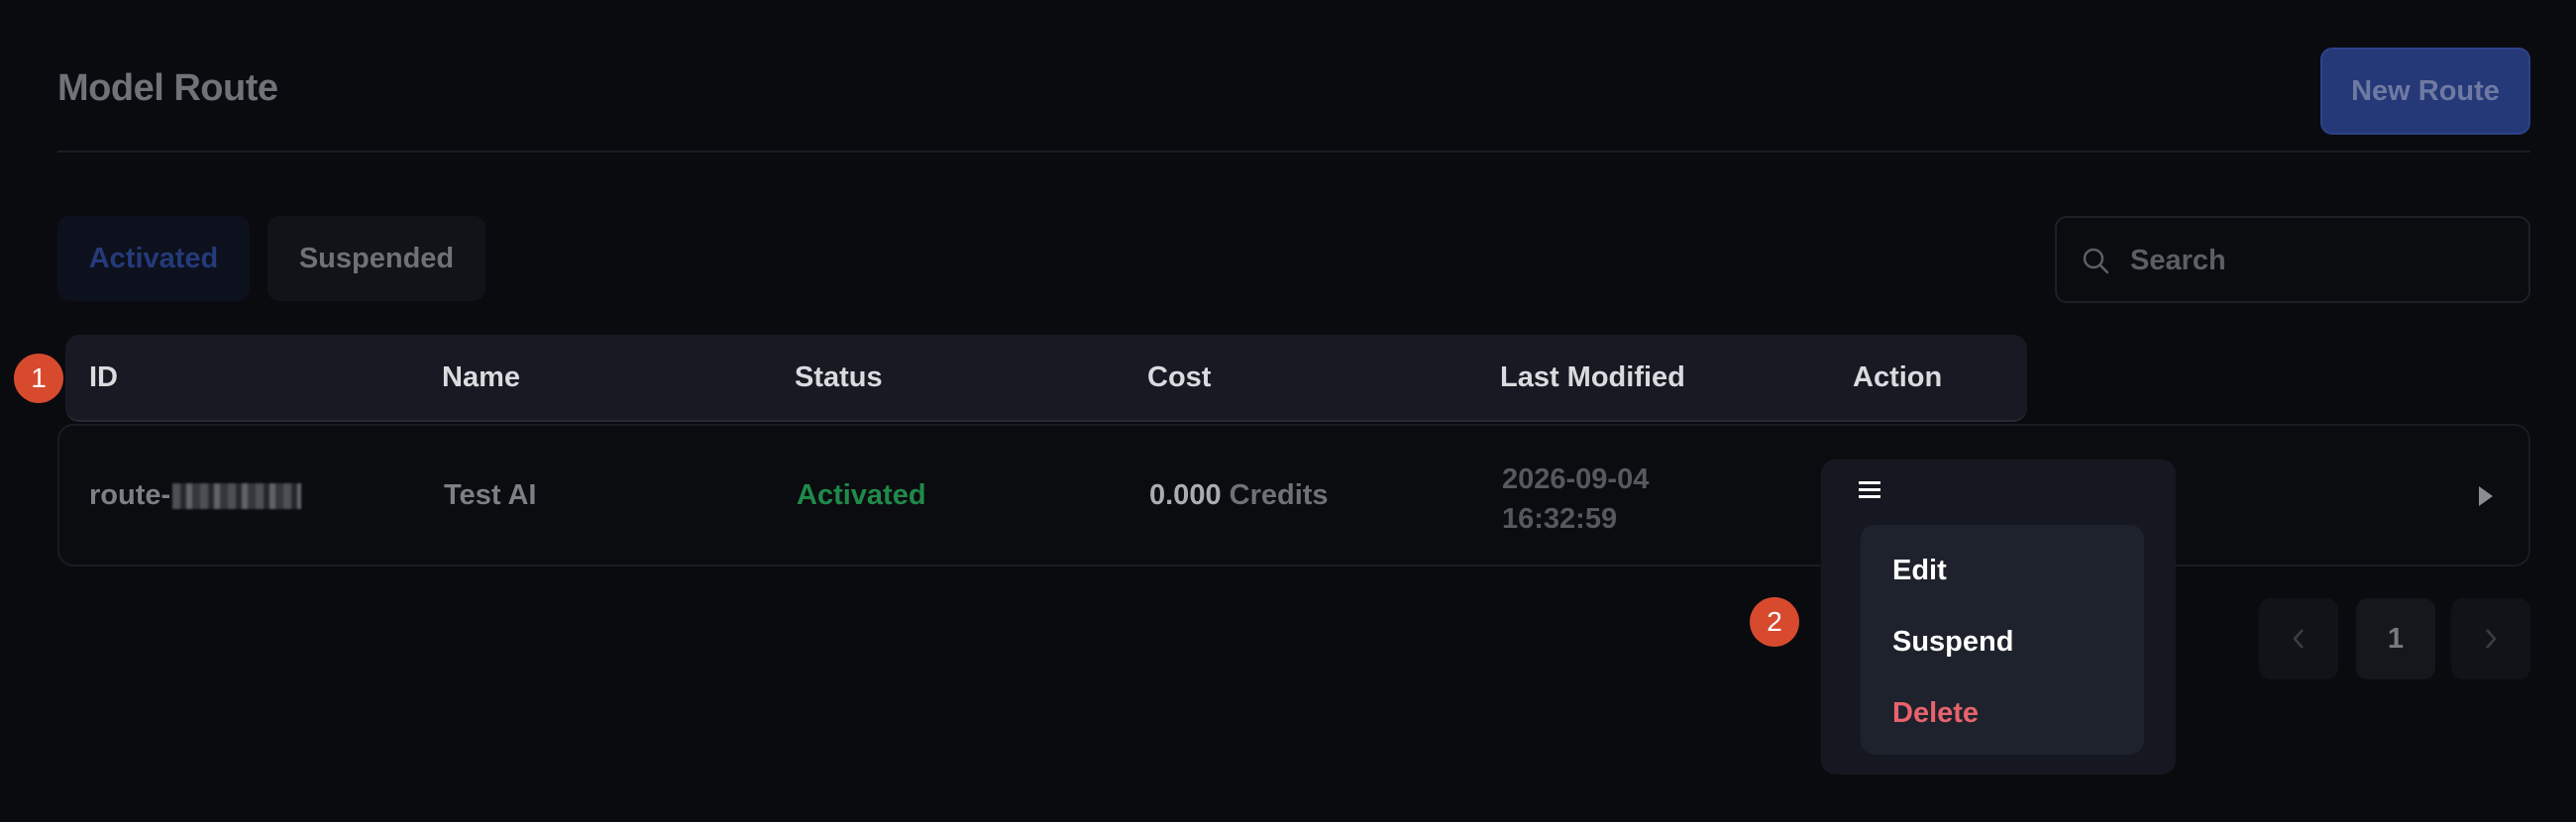 The width and height of the screenshot is (2576, 822). I want to click on menu-item-edit: Edit, so click(1919, 571).